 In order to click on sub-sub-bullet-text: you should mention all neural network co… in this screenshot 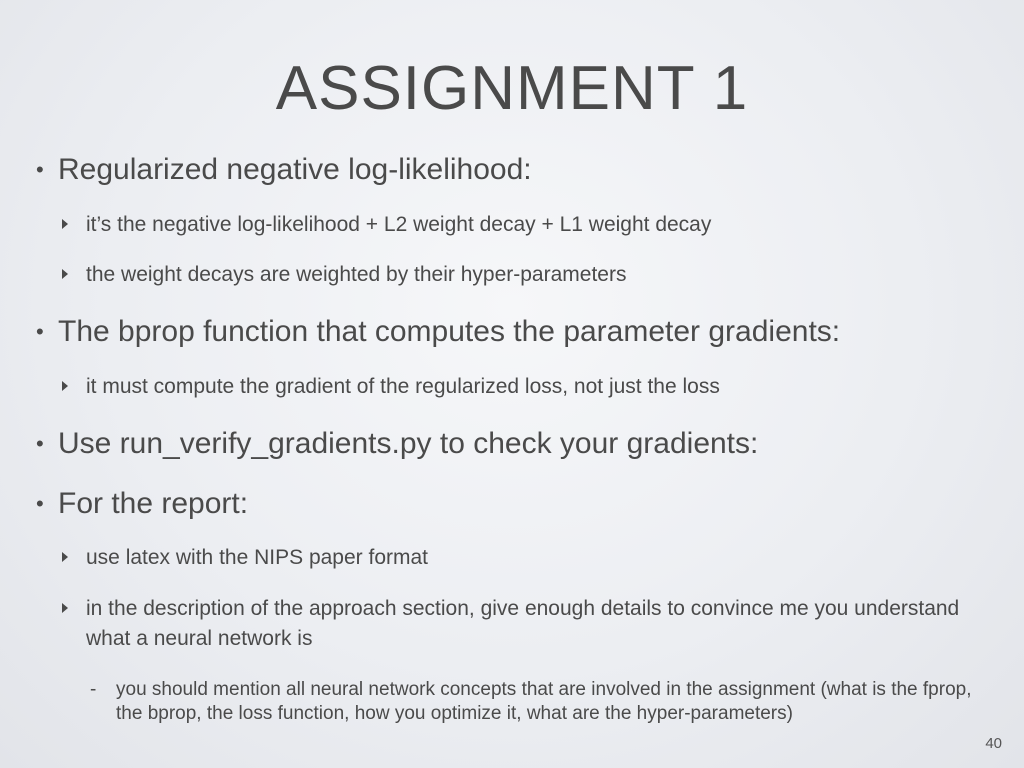, I will do `click(544, 701)`.